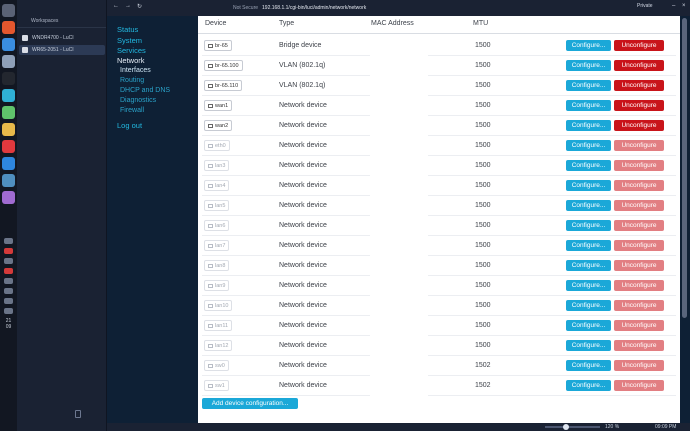 Image resolution: width=690 pixels, height=431 pixels. What do you see at coordinates (131, 60) in the screenshot?
I see `menu-network: Network` at bounding box center [131, 60].